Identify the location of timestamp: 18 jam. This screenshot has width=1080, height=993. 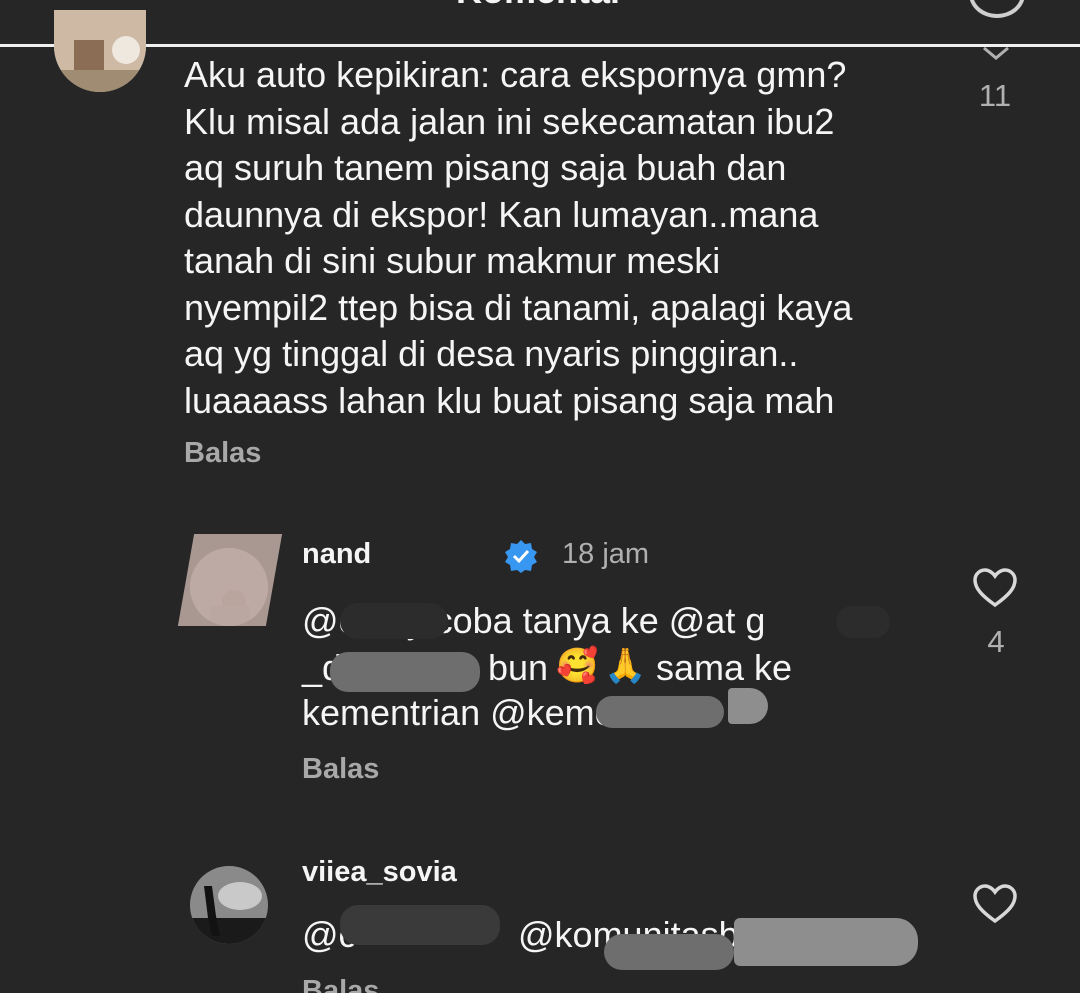
(606, 554).